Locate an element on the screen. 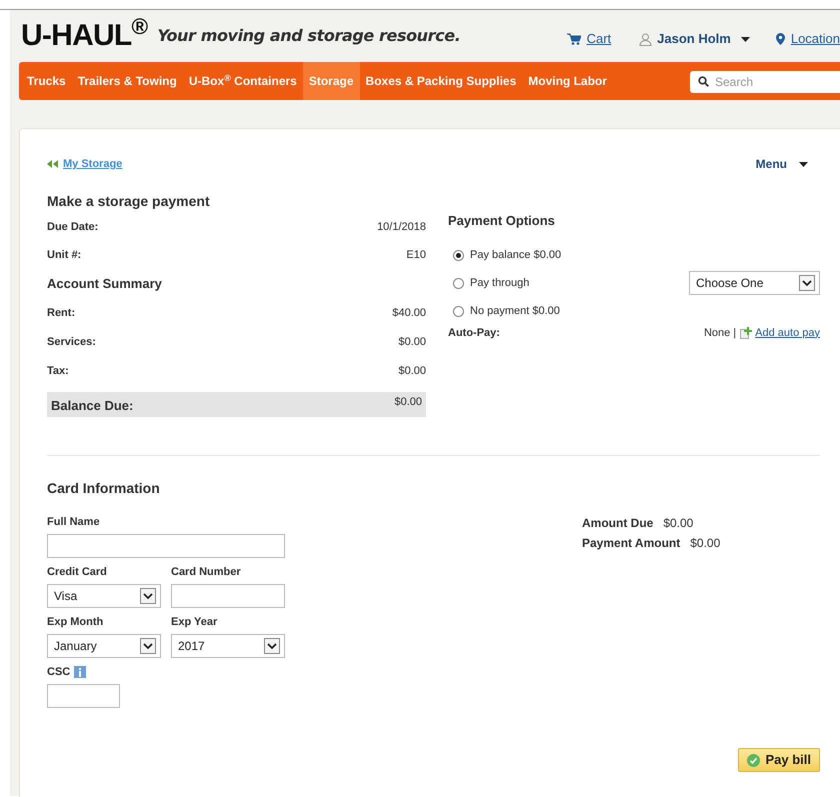 This screenshot has width=840, height=797. cart-link: Cart is located at coordinates (599, 39).